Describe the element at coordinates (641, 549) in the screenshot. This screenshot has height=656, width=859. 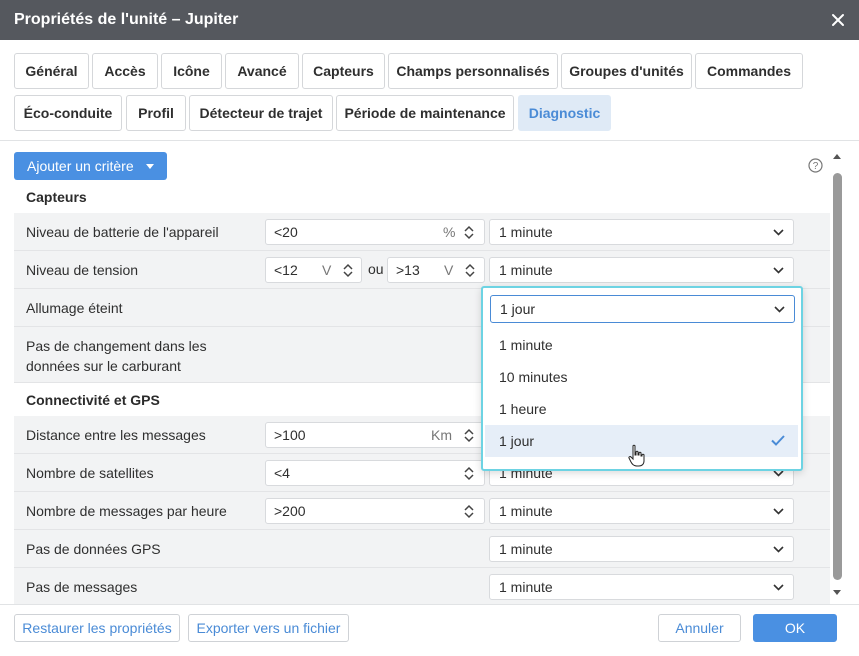
I see `no-gps-period-select: 1 minute` at that location.